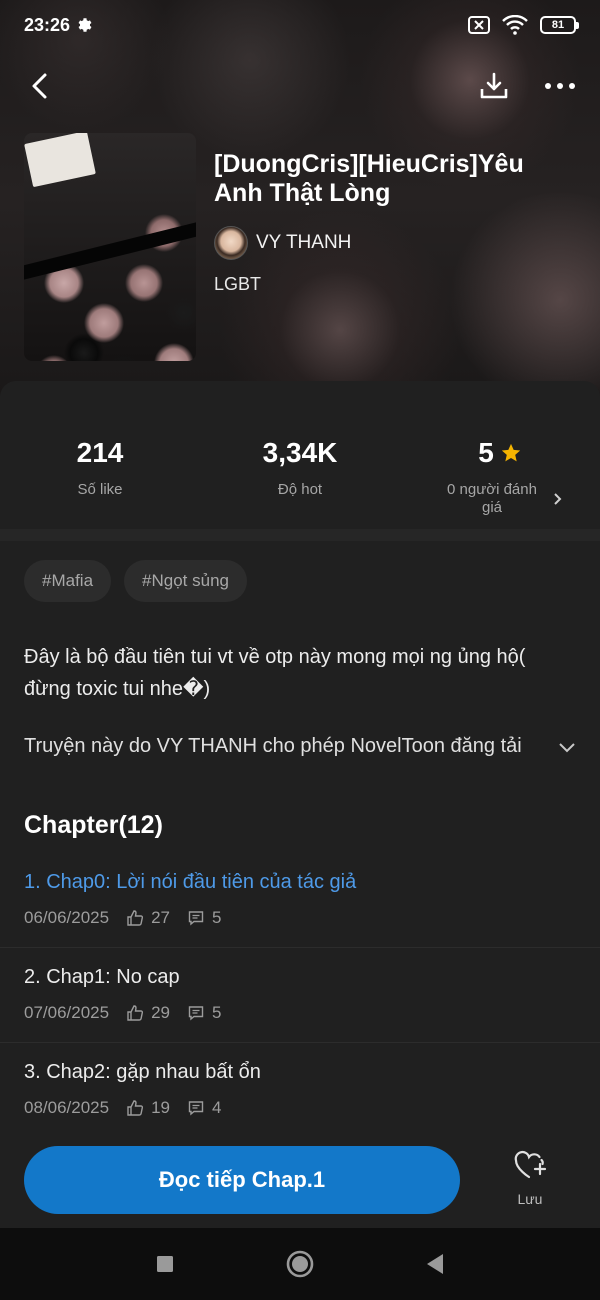 The width and height of the screenshot is (600, 1300). Describe the element at coordinates (300, 489) in the screenshot. I see `hot-label: Độ hot` at that location.